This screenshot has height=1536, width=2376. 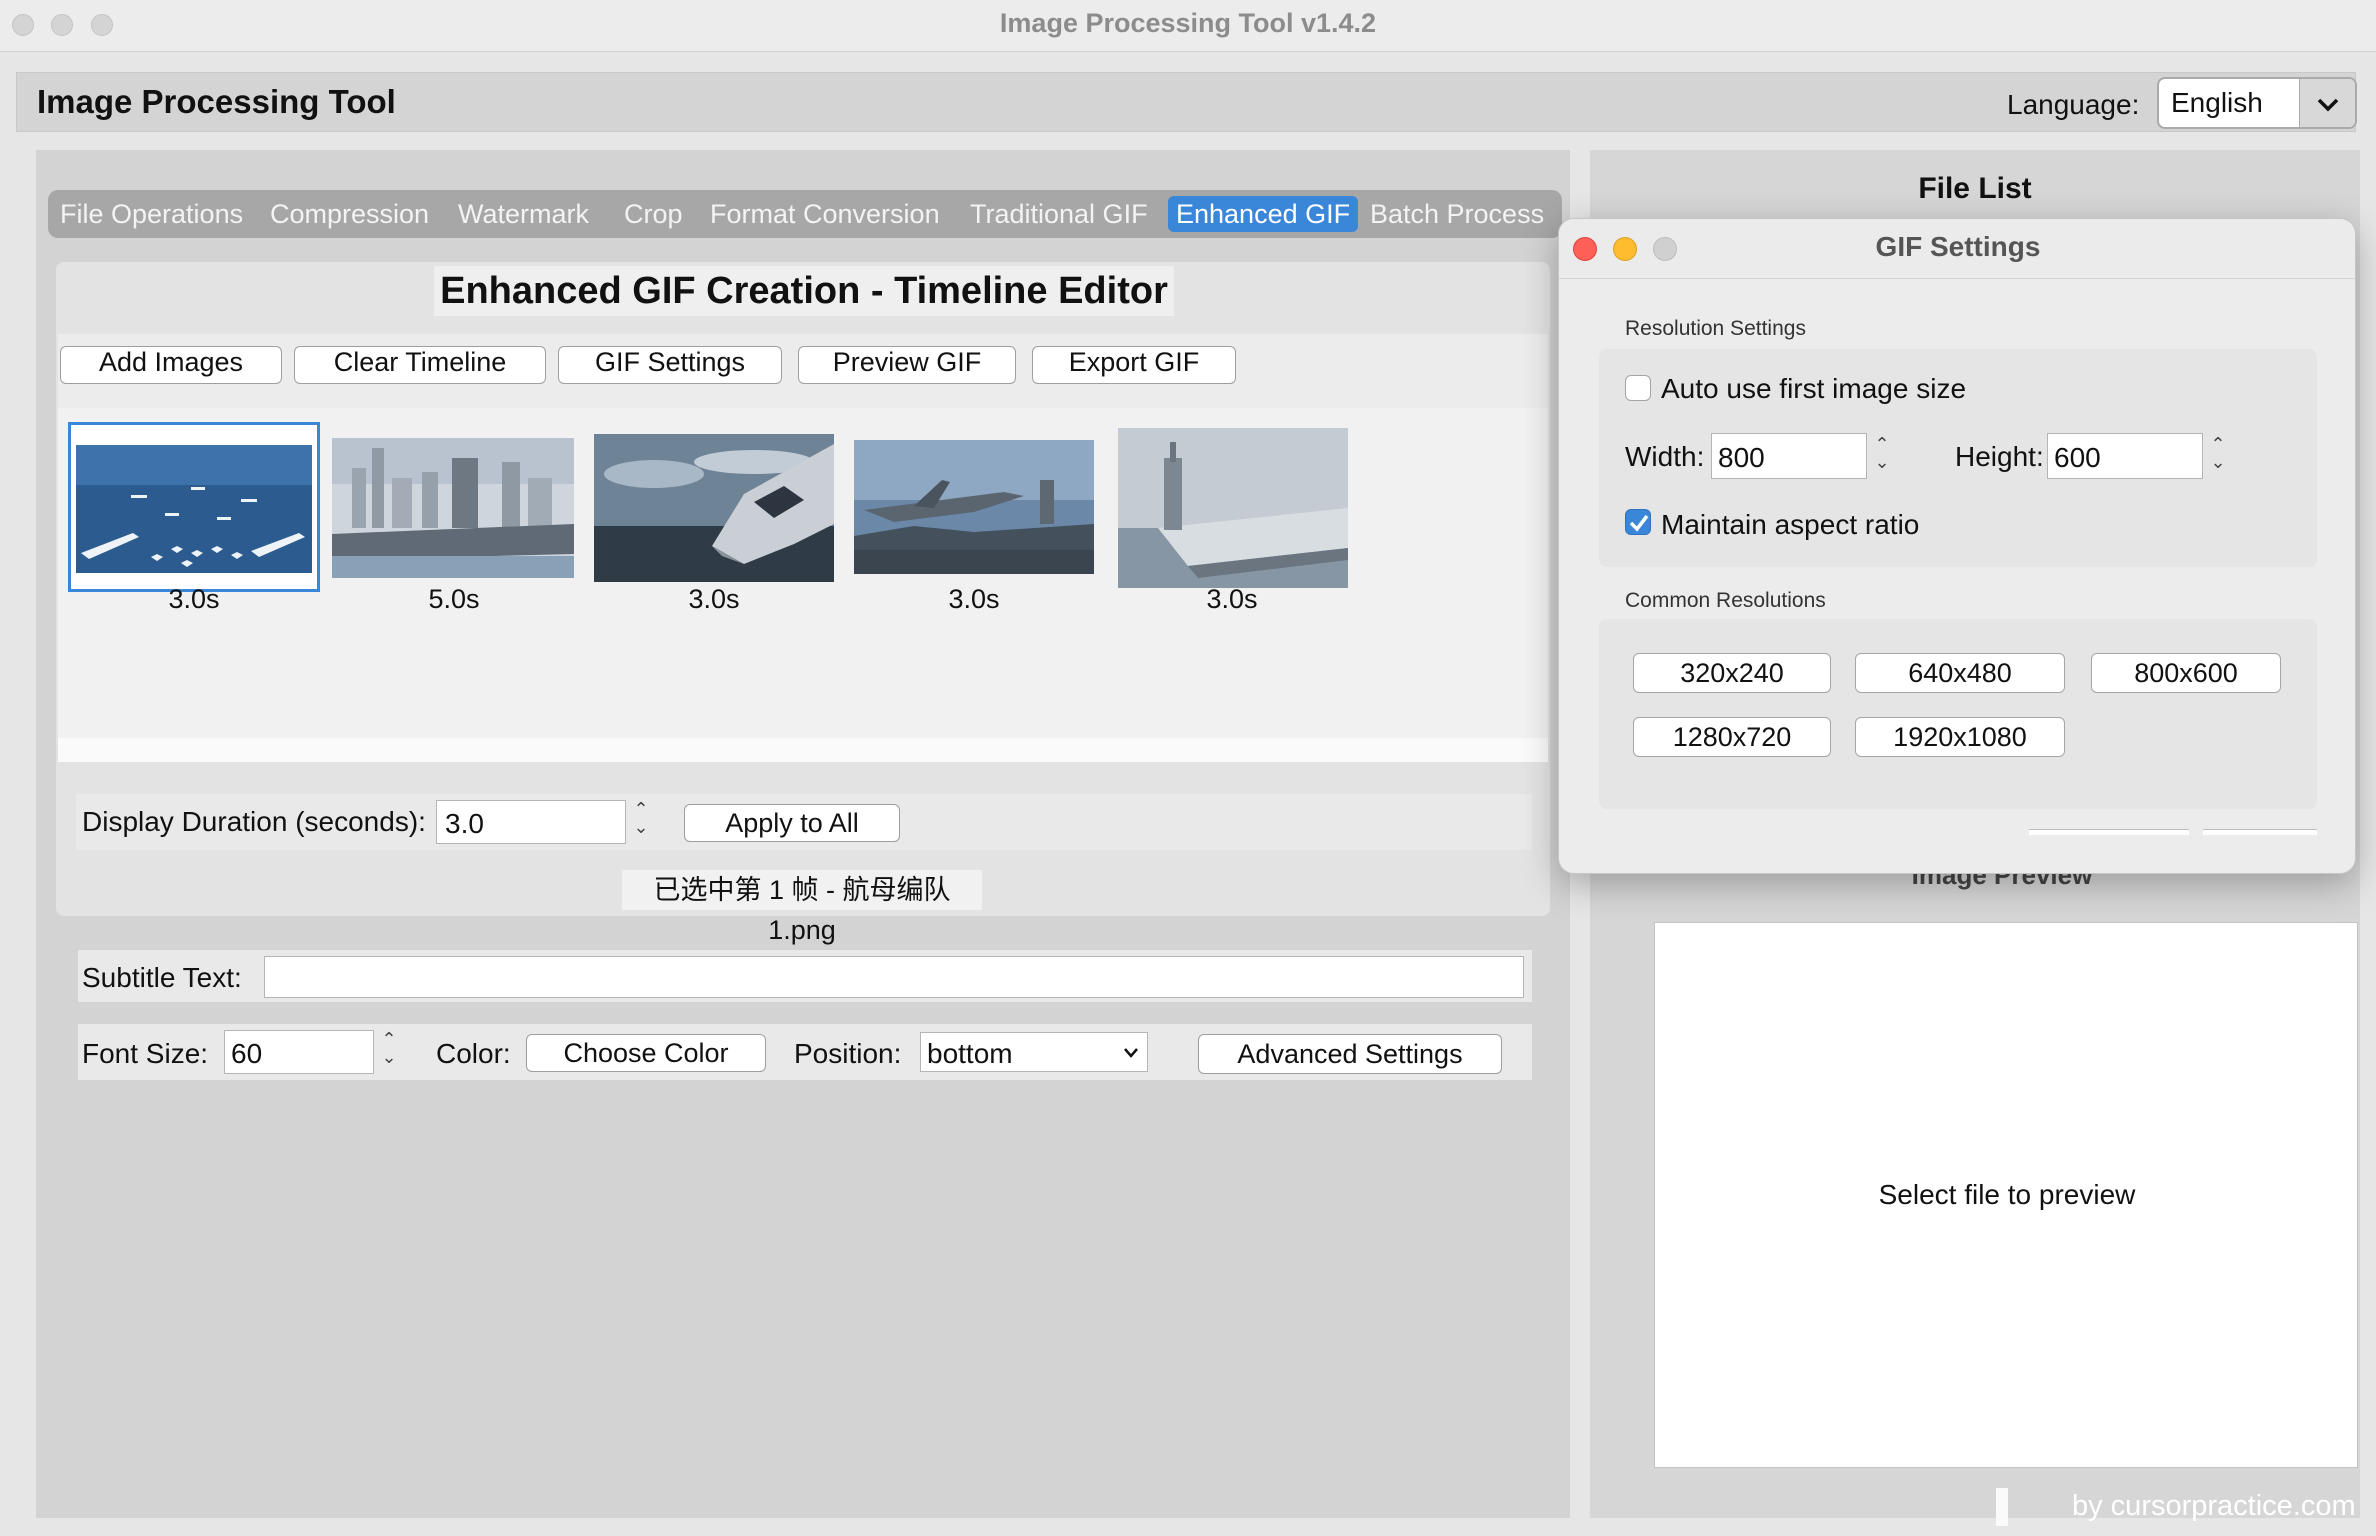 What do you see at coordinates (1186, 102) in the screenshot?
I see `app-header: Image Processing Tool Language: English` at bounding box center [1186, 102].